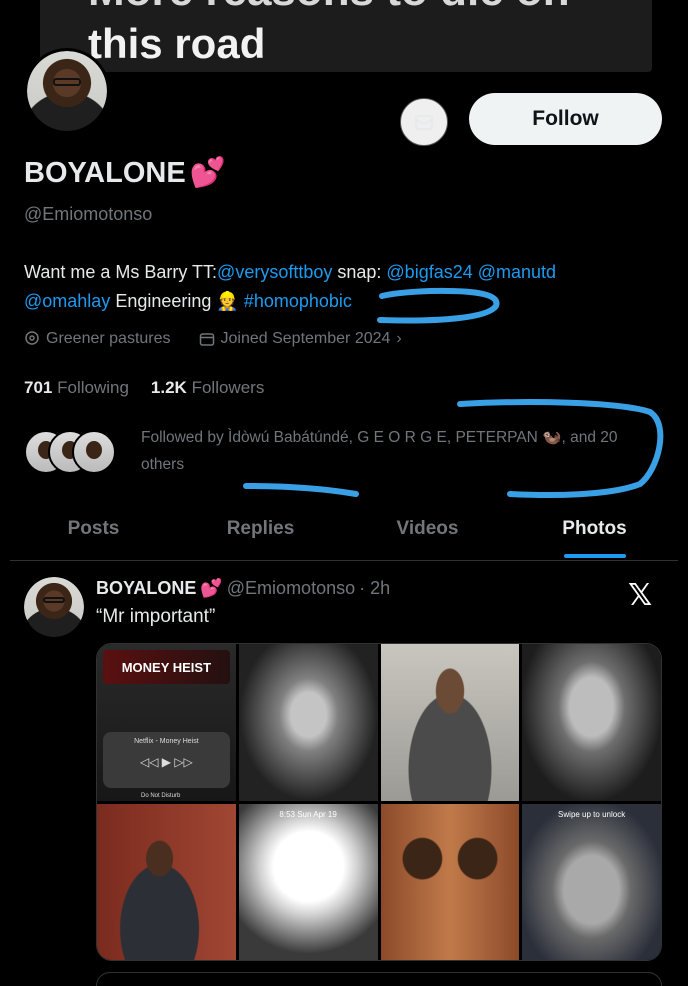 Image resolution: width=688 pixels, height=986 pixels. I want to click on followed-by-avatars, so click(79, 453).